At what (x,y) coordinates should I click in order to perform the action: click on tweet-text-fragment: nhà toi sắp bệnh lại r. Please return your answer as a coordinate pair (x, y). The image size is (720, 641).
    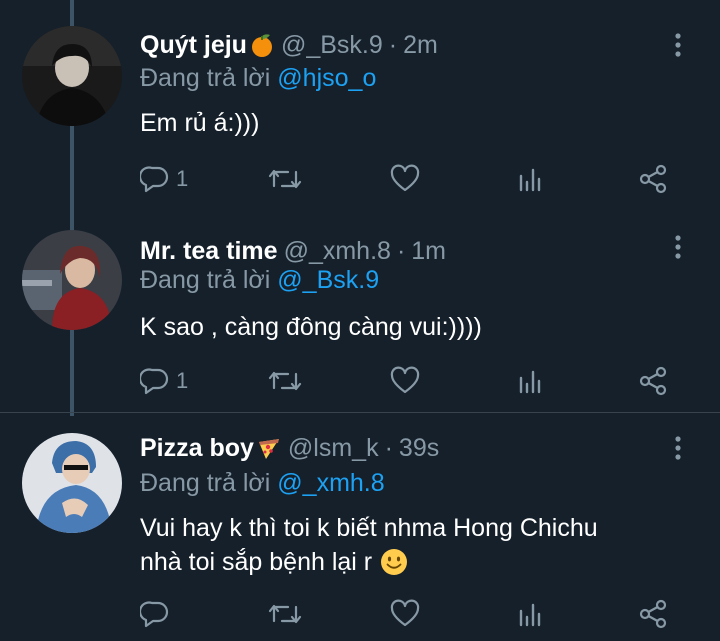
    Looking at the image, I should click on (256, 562).